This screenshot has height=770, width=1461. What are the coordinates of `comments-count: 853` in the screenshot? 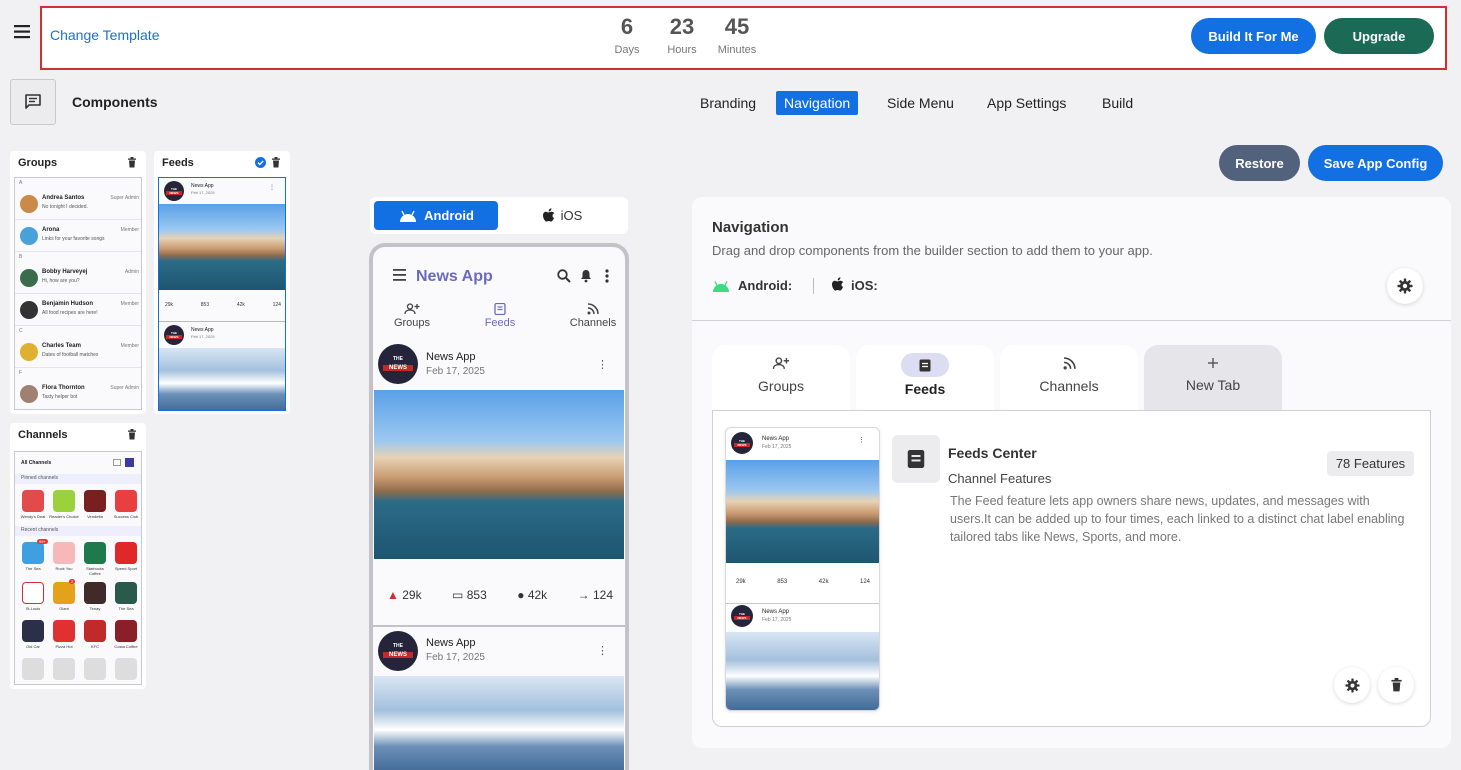 It's located at (476, 595).